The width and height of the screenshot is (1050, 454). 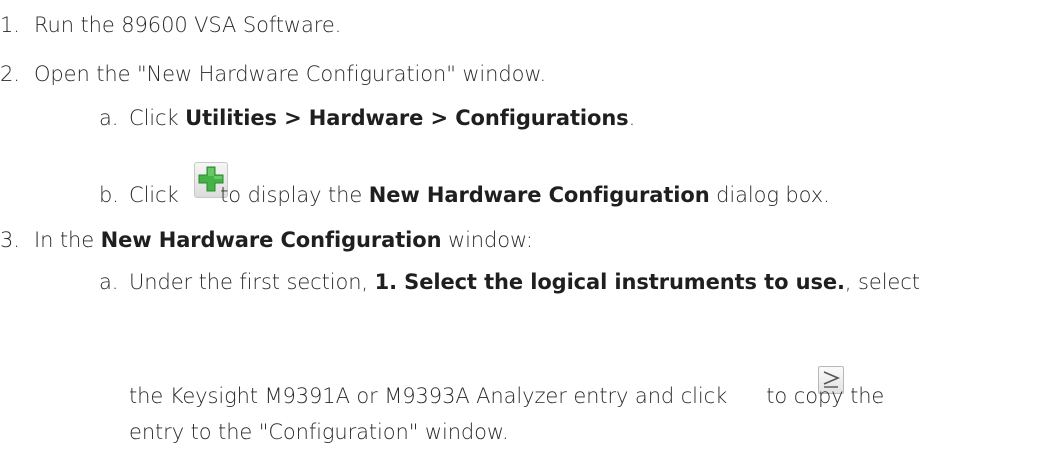 I want to click on step-1-number: 1., so click(x=10, y=25).